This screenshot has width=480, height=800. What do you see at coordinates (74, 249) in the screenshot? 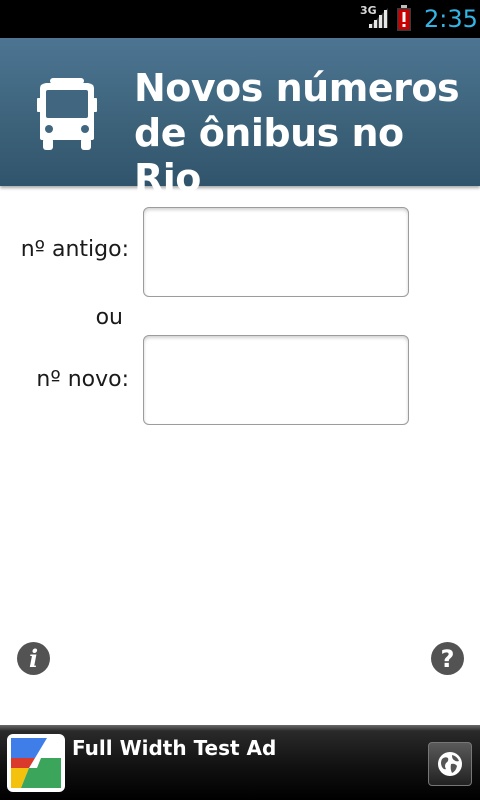
I see `old-number-label: nº antigo:` at bounding box center [74, 249].